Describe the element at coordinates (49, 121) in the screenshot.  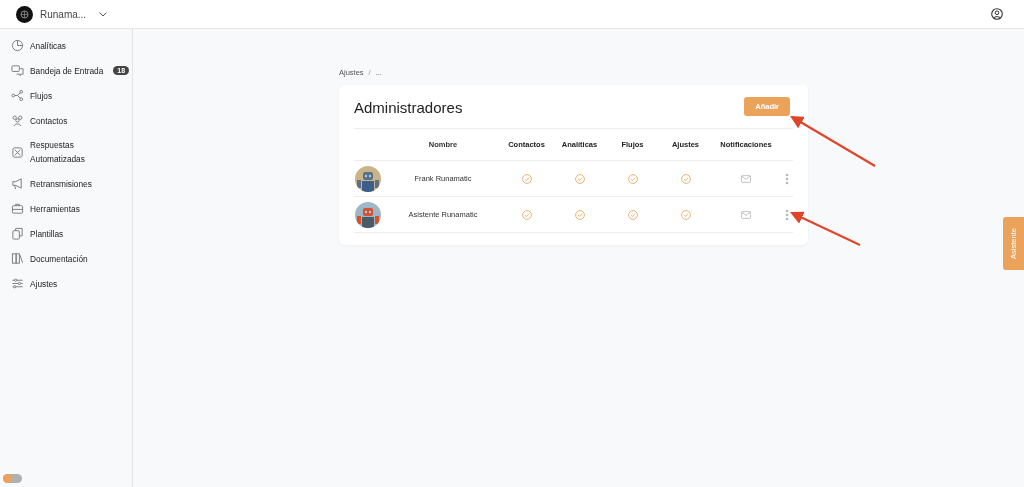
I see `sidebar-item-label: Contactos` at that location.